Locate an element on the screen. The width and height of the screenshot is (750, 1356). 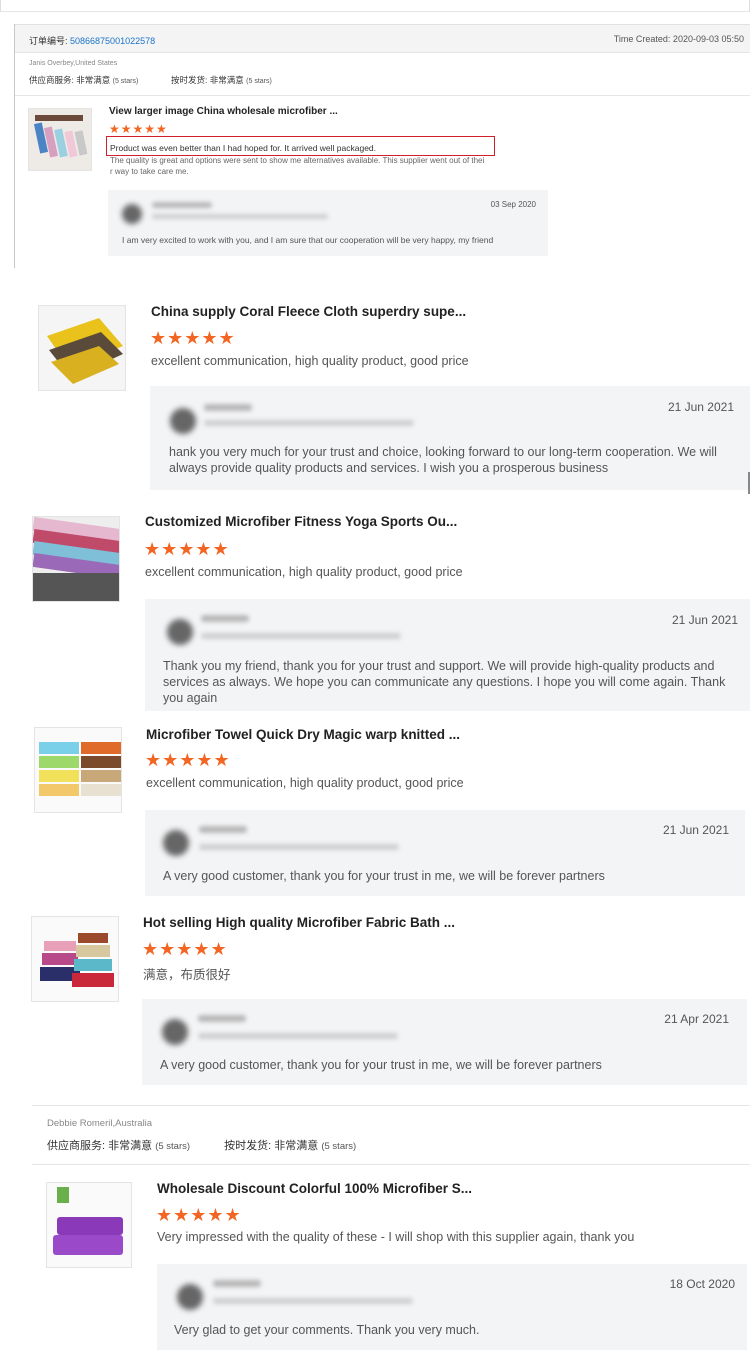
buyer-name: Janis Overbey,United States is located at coordinates (73, 63).